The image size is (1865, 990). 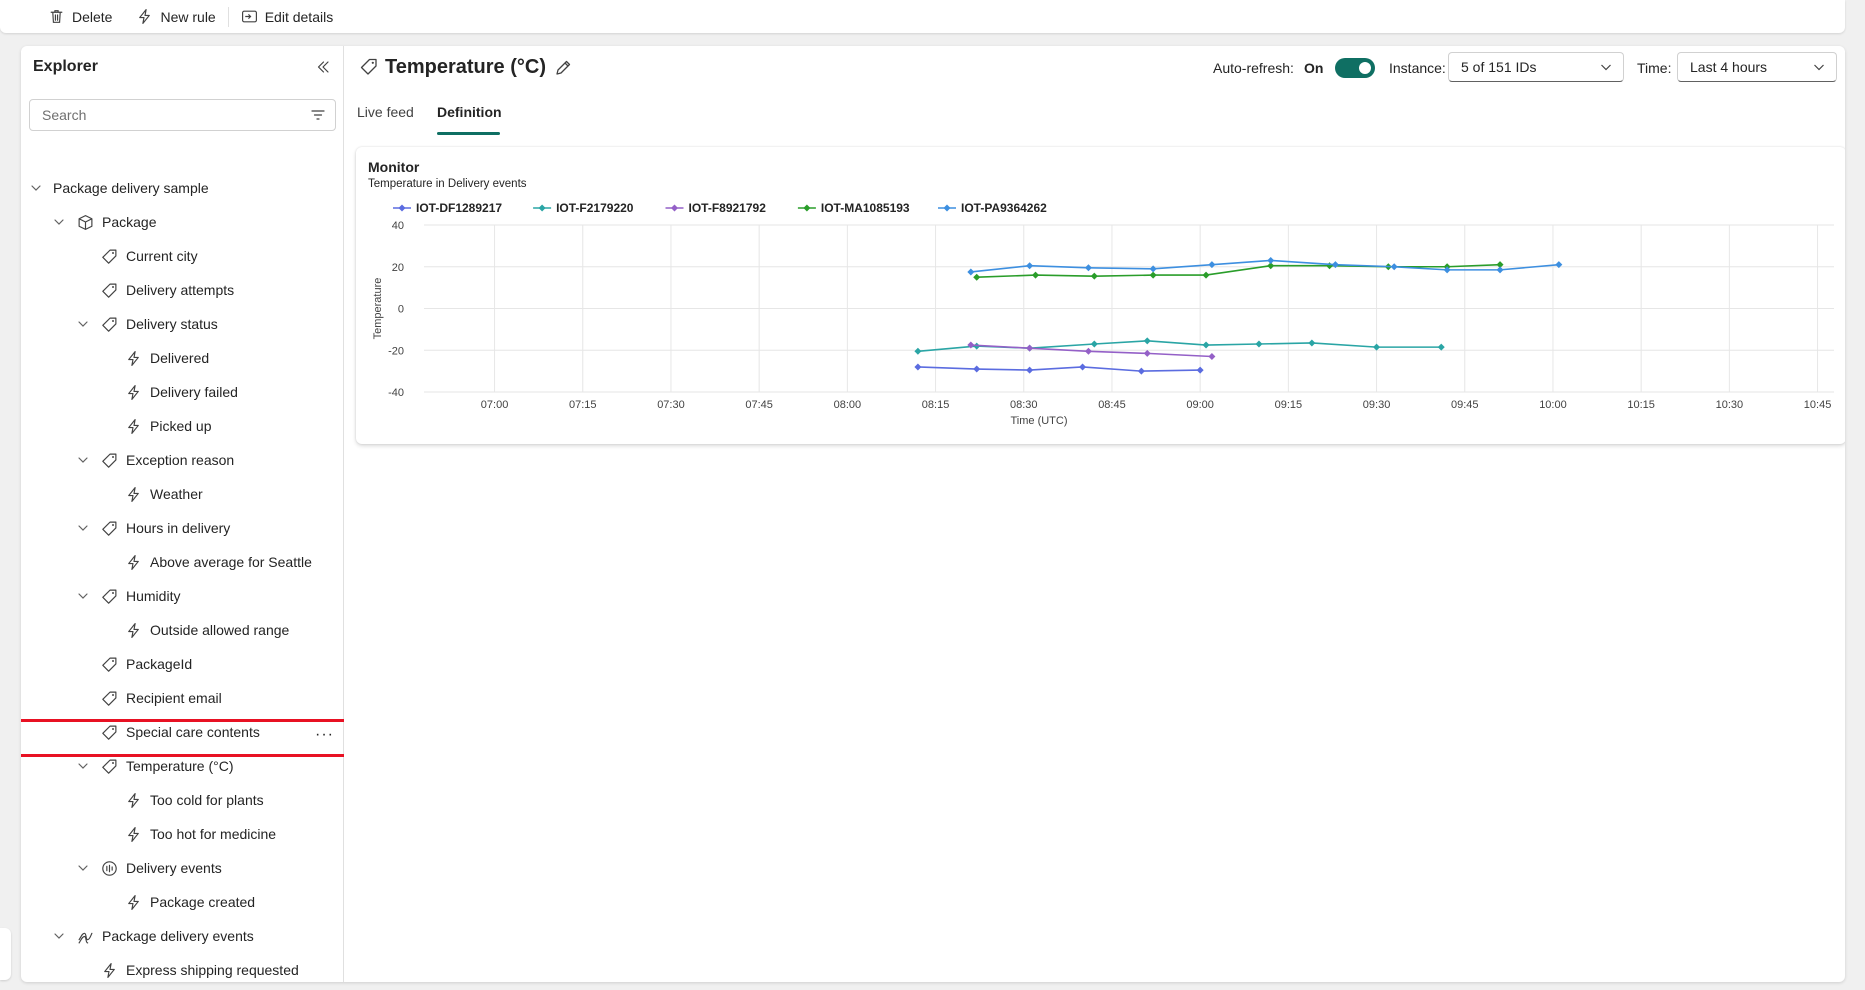 I want to click on tree-item: Express shipping requested, so click(x=199, y=967).